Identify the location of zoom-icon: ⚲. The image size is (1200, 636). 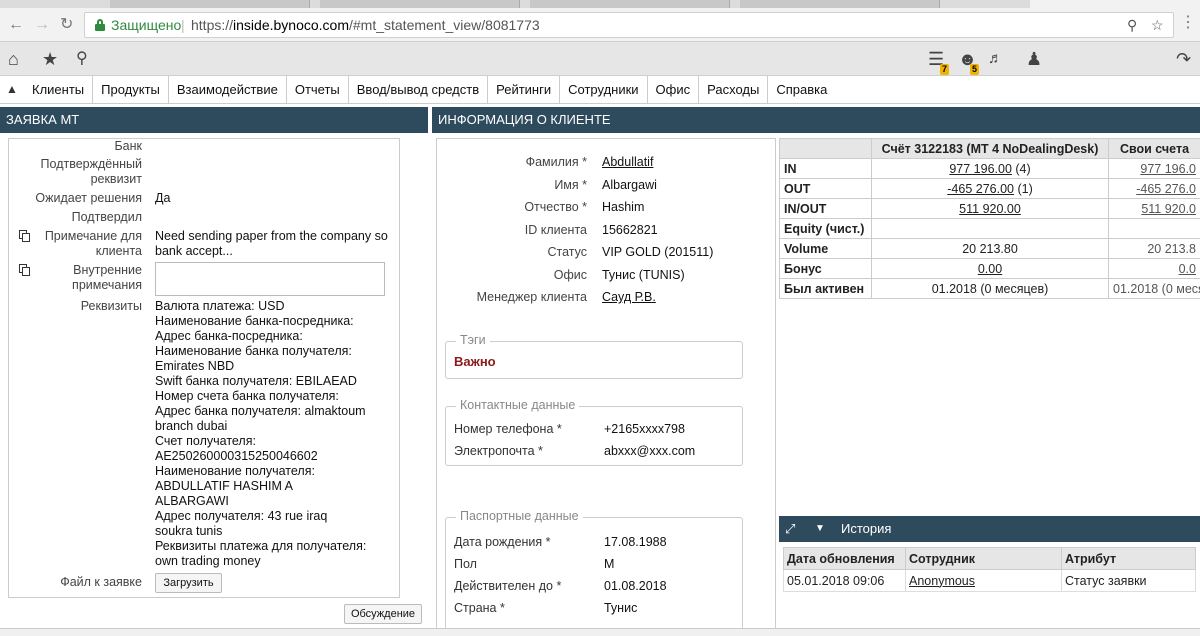
(1132, 25).